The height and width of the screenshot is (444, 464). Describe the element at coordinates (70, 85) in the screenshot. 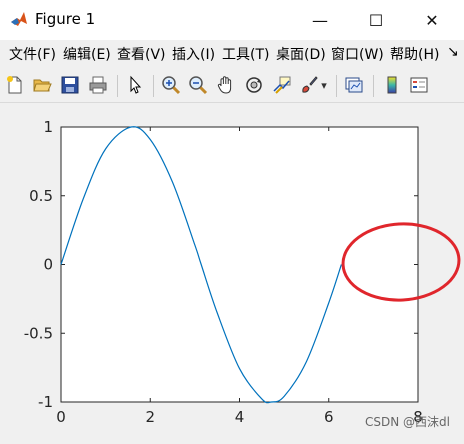

I see `save-icon` at that location.